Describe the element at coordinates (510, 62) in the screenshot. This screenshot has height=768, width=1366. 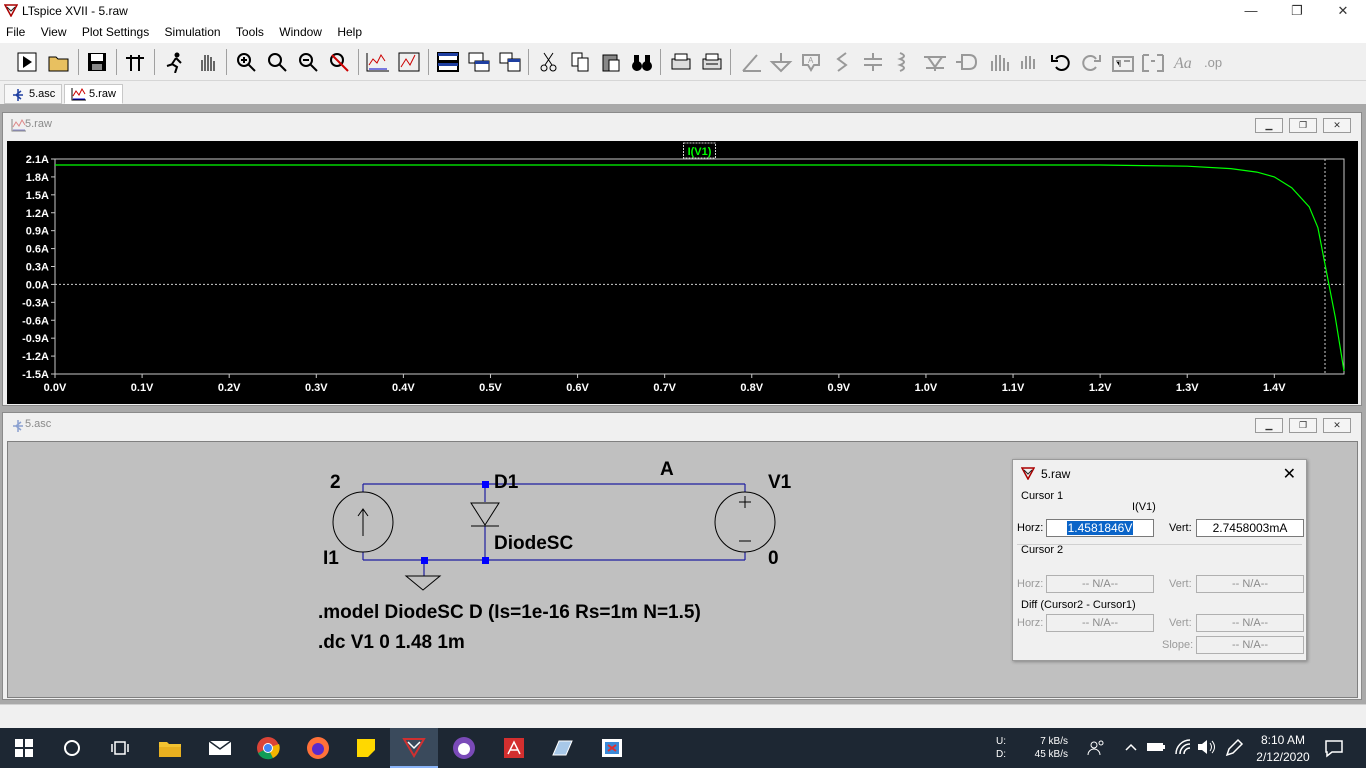
I see `tile-vertical-icon` at that location.